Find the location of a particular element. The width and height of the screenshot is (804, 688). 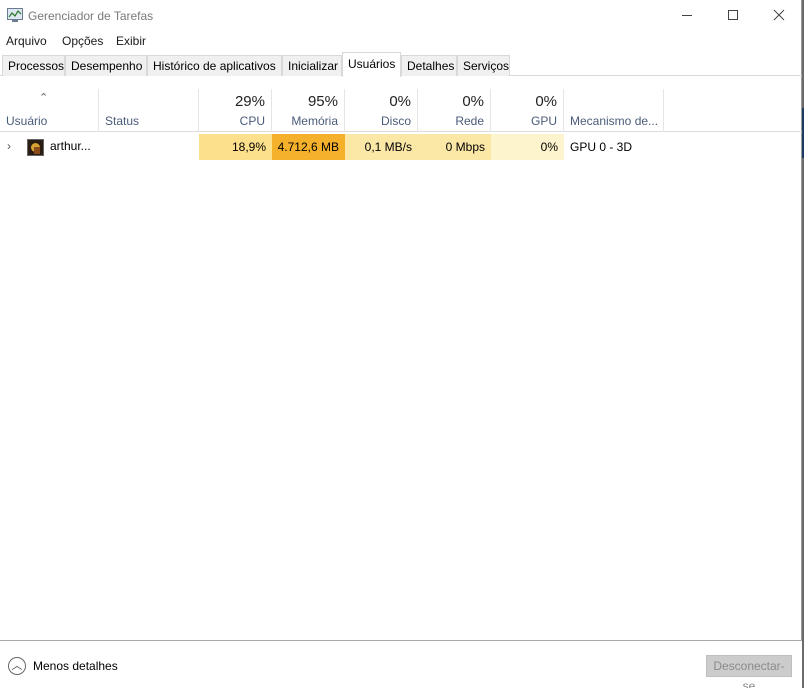

maximize-icon is located at coordinates (733, 15).